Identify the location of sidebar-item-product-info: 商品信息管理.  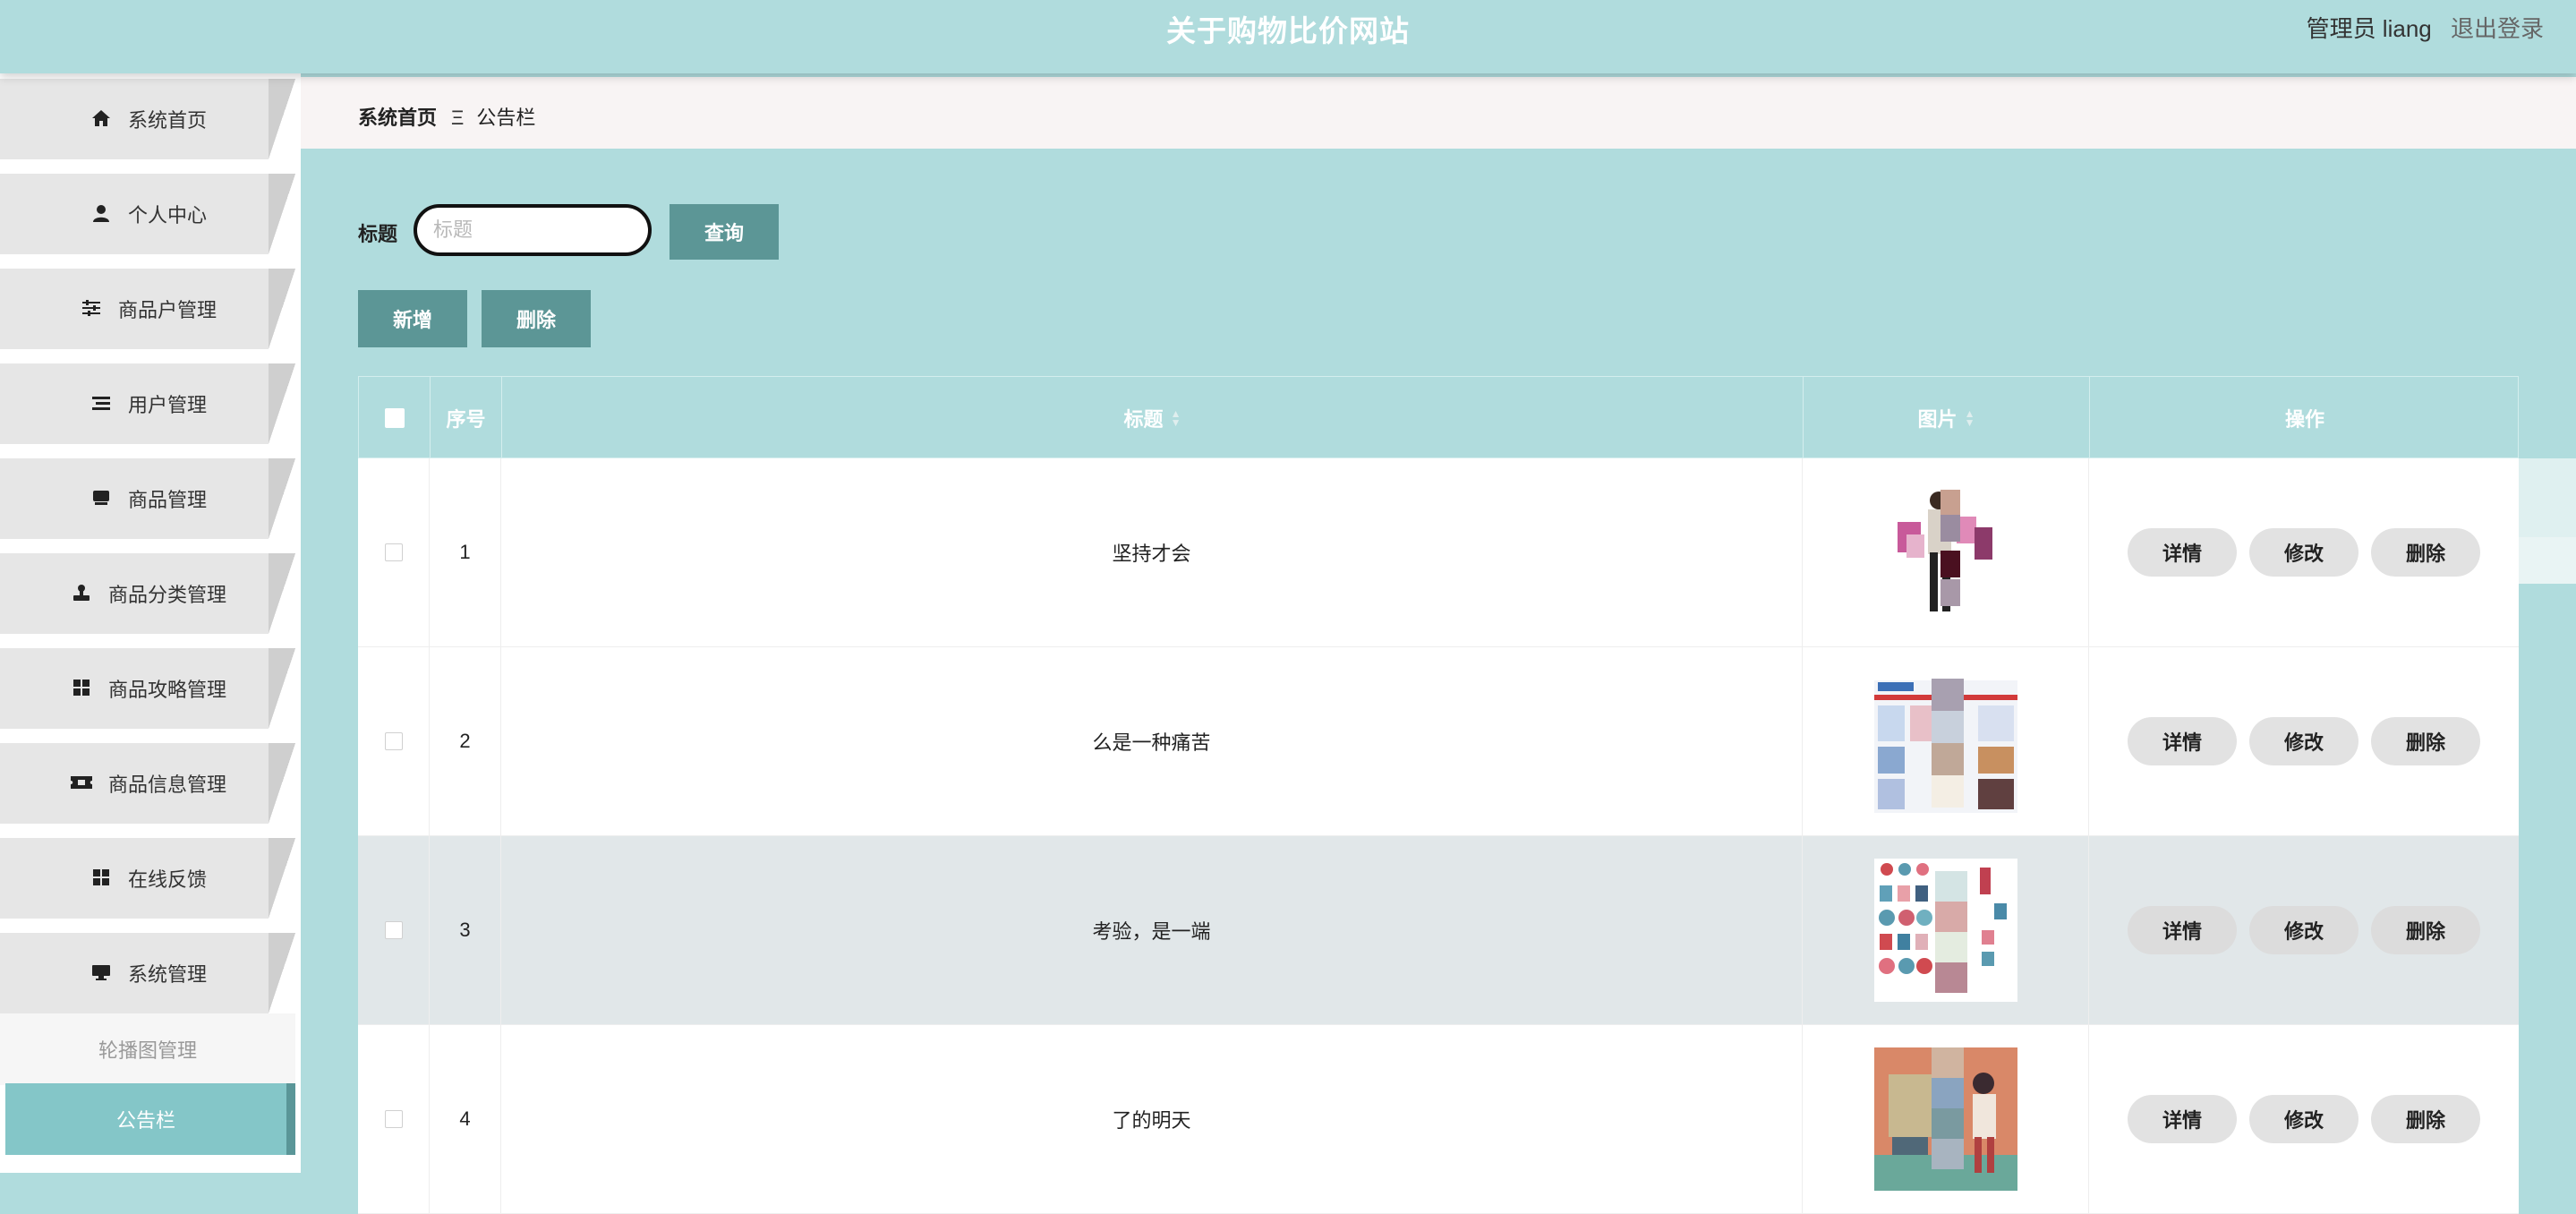
(147, 783).